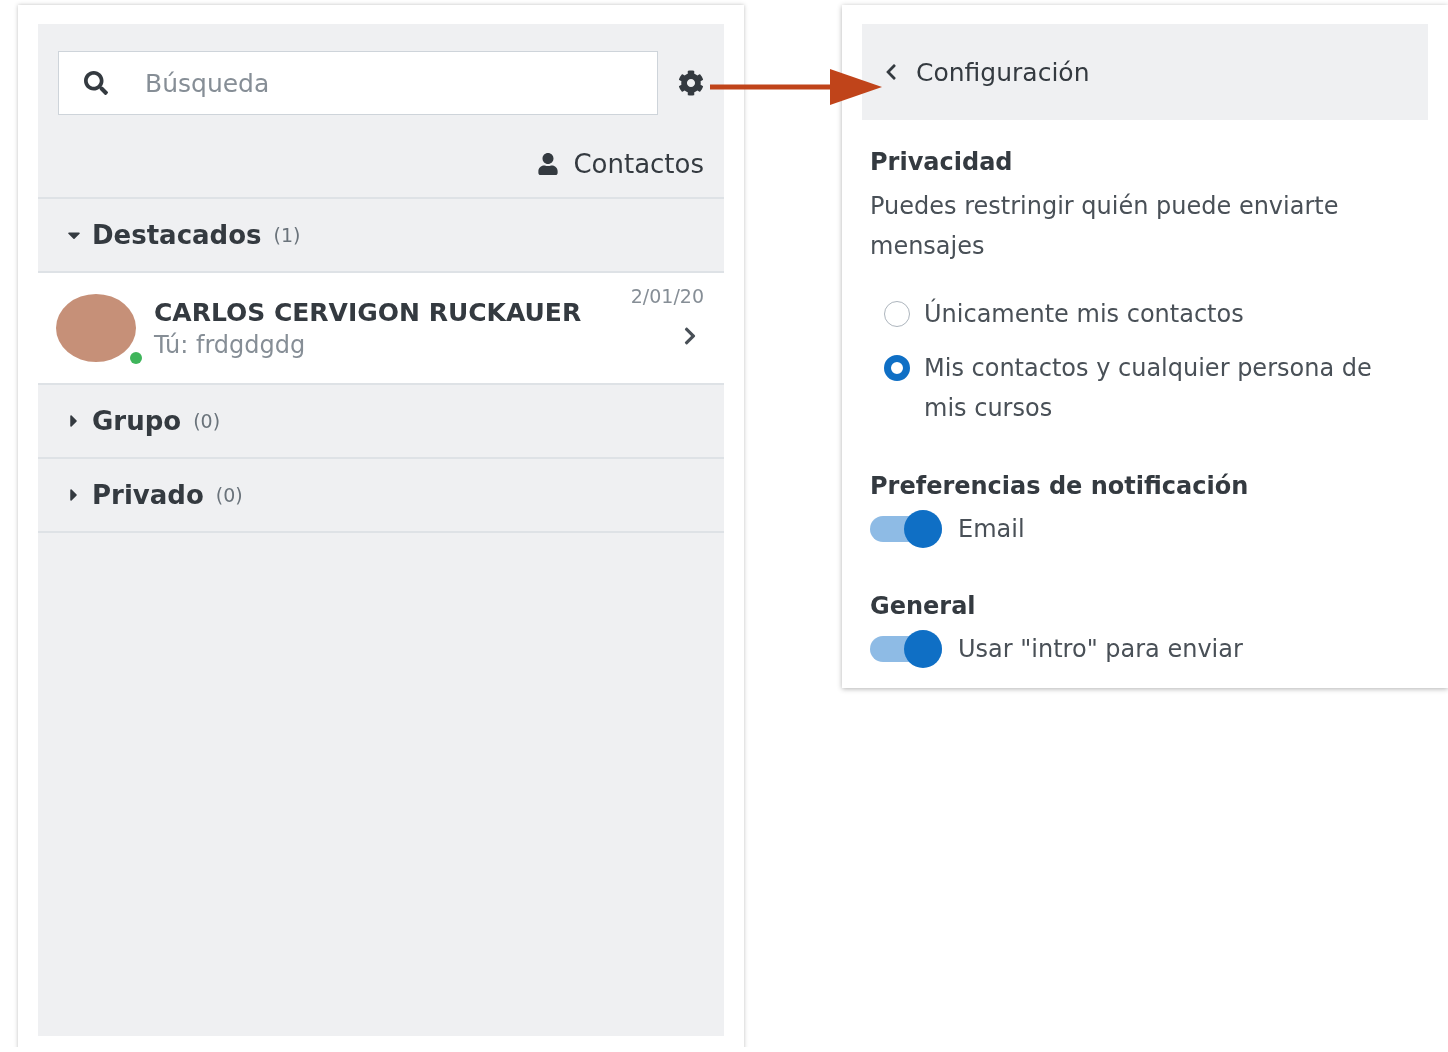 Image resolution: width=1448 pixels, height=1052 pixels. What do you see at coordinates (381, 235) in the screenshot?
I see `section-header: Destacados (1)` at bounding box center [381, 235].